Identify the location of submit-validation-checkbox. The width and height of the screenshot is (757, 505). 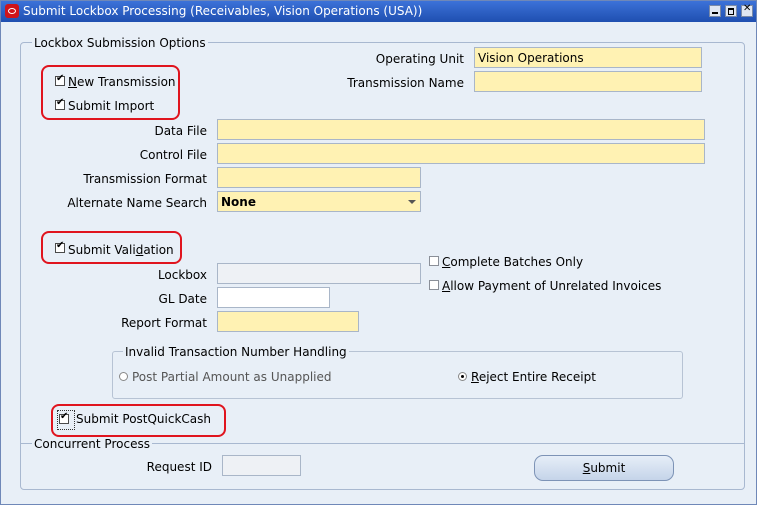
(60, 246).